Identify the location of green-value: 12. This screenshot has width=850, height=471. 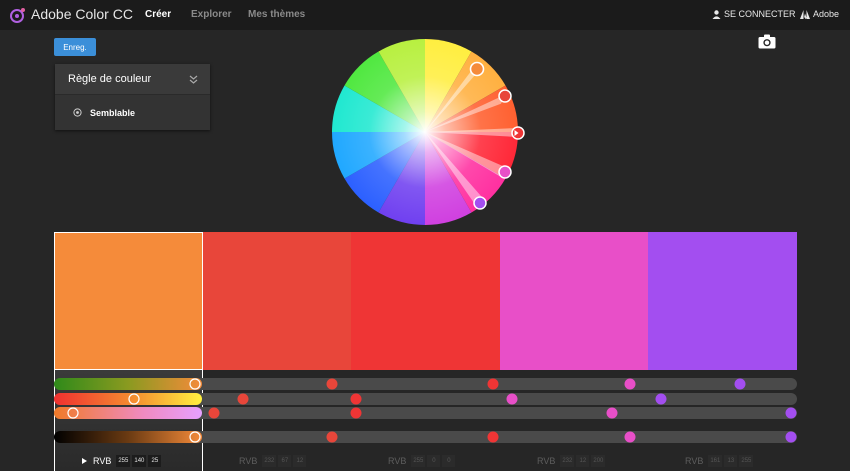
(583, 461).